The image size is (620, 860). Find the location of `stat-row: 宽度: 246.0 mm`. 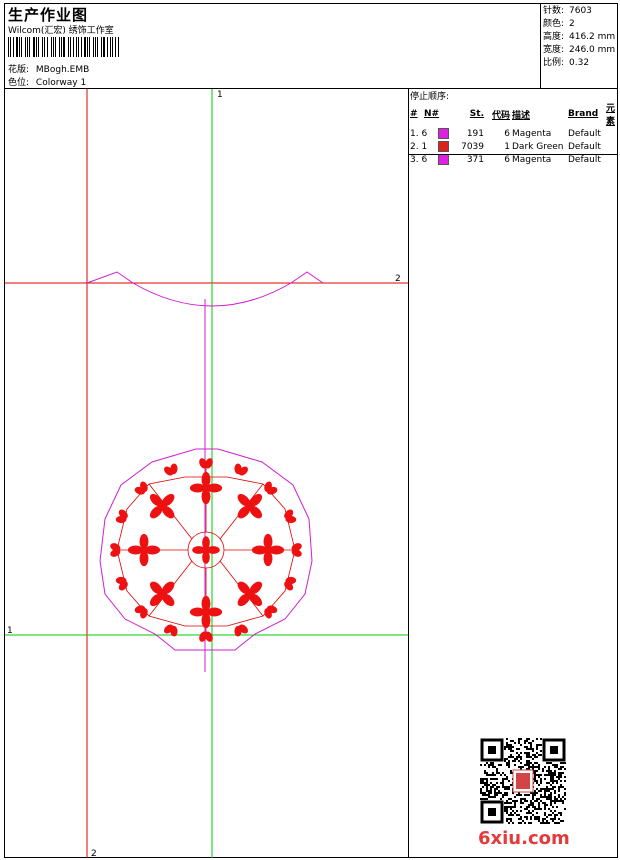

stat-row: 宽度: 246.0 mm is located at coordinates (579, 50).